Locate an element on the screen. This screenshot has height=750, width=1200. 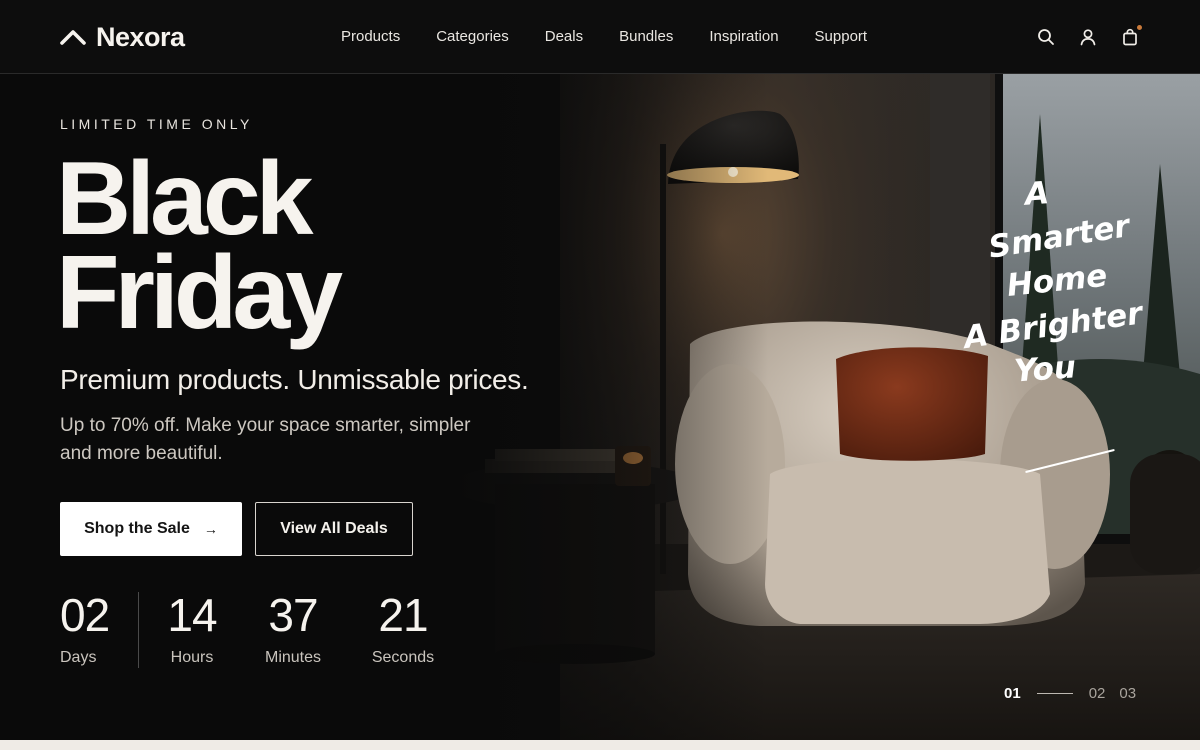
slide-pager: 01 02 03 is located at coordinates (1070, 693).